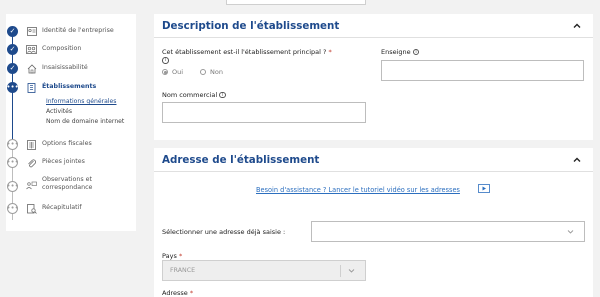 Image resolution: width=600 pixels, height=297 pixels. What do you see at coordinates (241, 159) in the screenshot?
I see `adresse-title: Adresse de l'établissement` at bounding box center [241, 159].